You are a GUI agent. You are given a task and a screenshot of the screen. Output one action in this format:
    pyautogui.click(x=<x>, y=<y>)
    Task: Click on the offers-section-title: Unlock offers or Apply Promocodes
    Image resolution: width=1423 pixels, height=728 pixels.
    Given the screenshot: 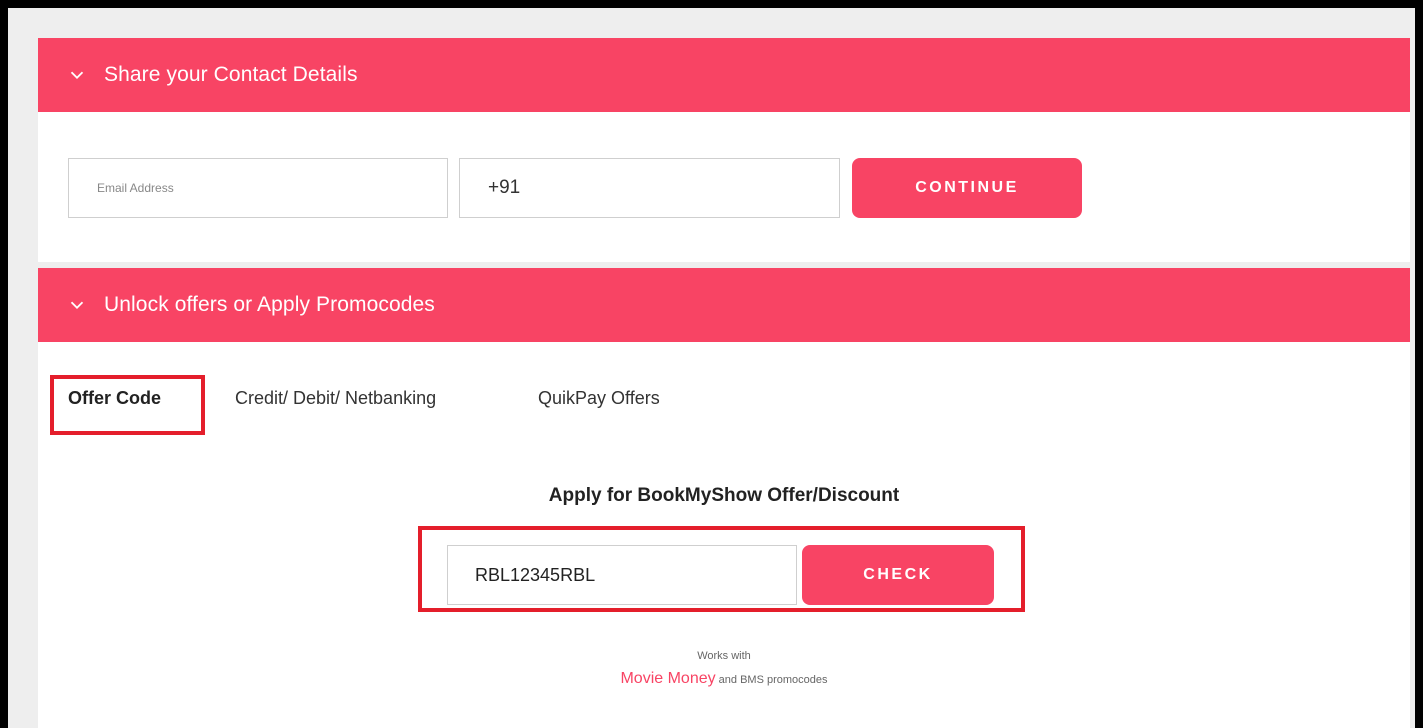 What is the action you would take?
    pyautogui.click(x=269, y=304)
    